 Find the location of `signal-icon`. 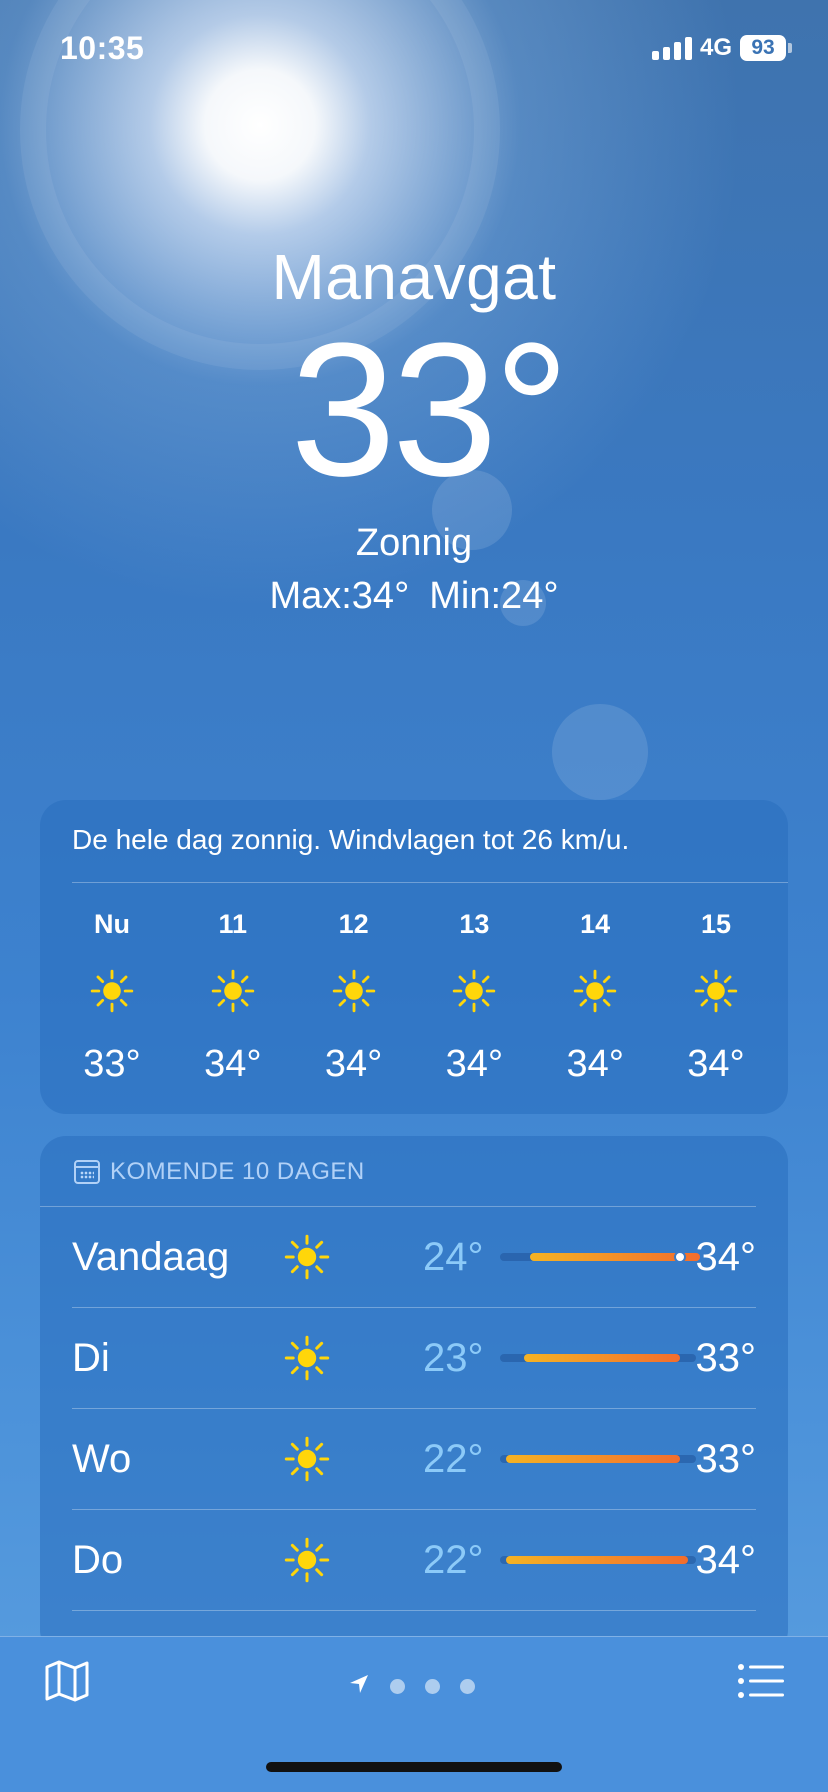

signal-icon is located at coordinates (671, 48).